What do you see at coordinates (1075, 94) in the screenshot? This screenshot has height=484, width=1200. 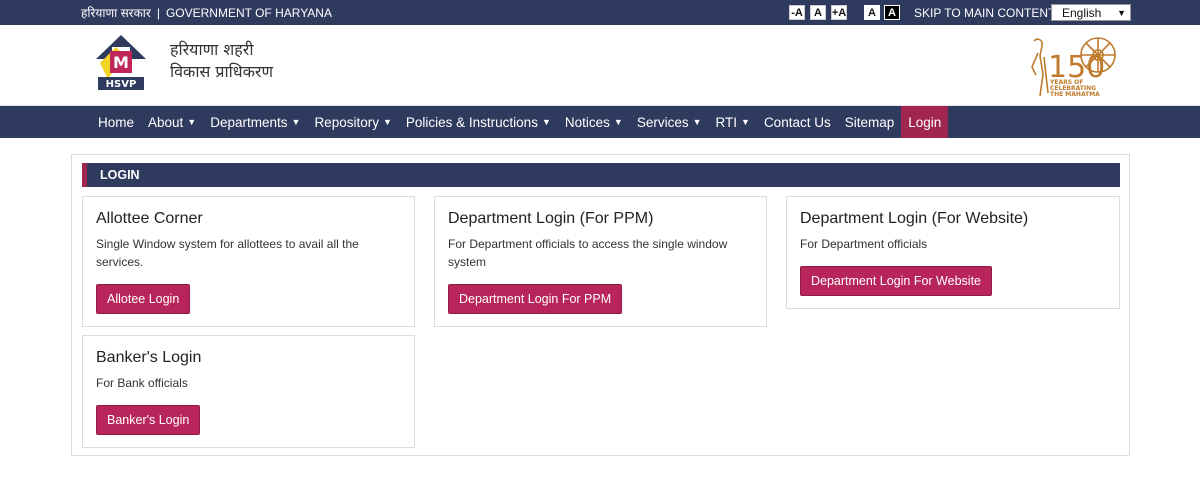 I see `svg-text: THE MAHATMA` at bounding box center [1075, 94].